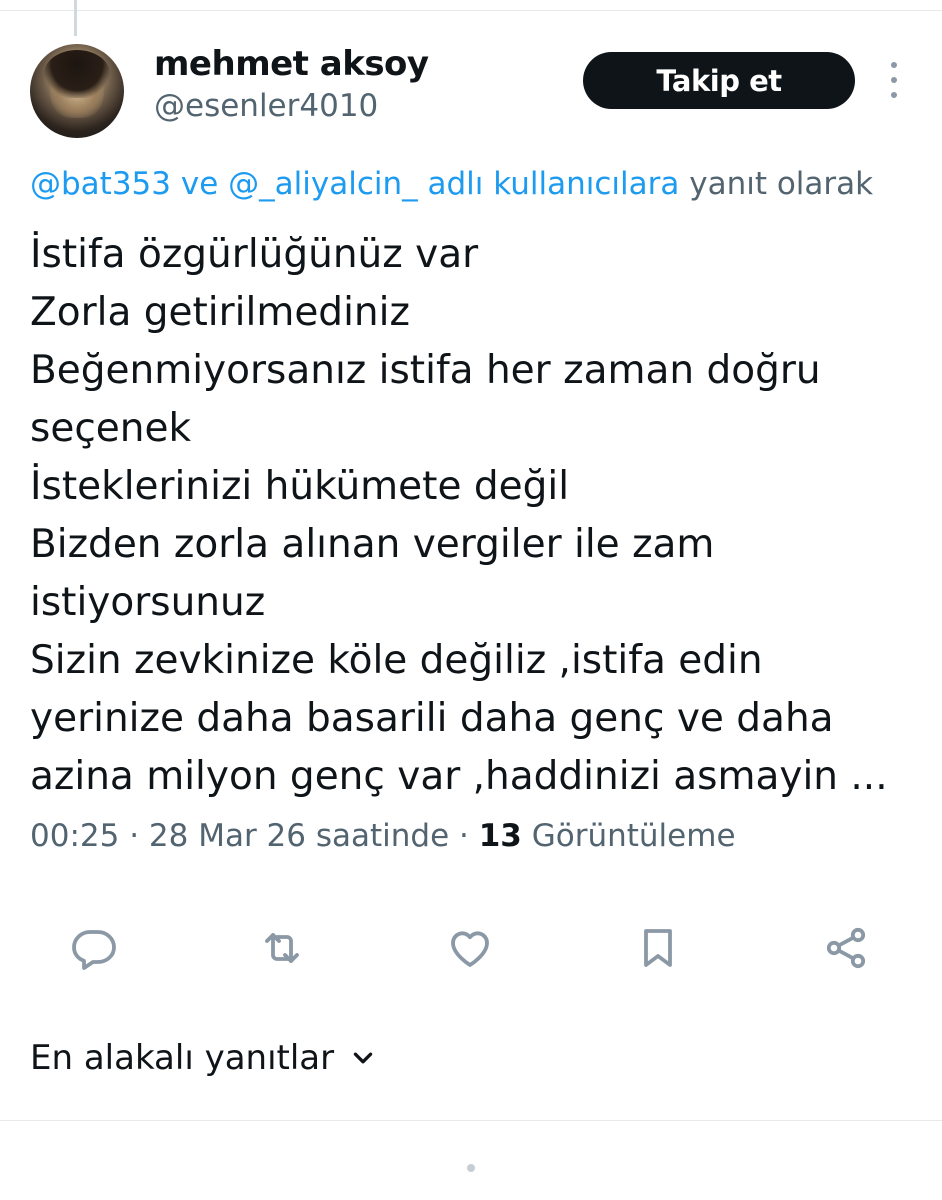  Describe the element at coordinates (74, 836) in the screenshot. I see `tweet-time: 00:25` at that location.